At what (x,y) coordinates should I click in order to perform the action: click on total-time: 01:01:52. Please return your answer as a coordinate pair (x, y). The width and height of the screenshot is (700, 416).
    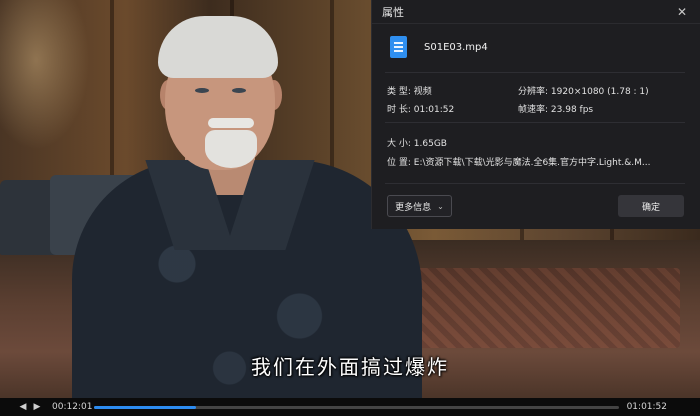
    Looking at the image, I should click on (646, 407).